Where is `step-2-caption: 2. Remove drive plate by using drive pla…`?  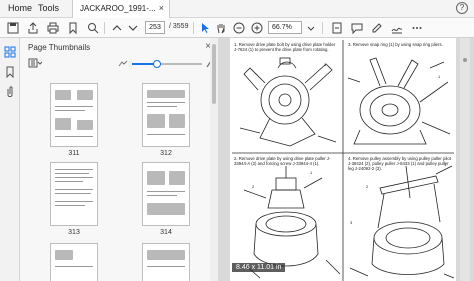
step-2-caption: 2. Remove drive plate by using drive pla… is located at coordinates (282, 161).